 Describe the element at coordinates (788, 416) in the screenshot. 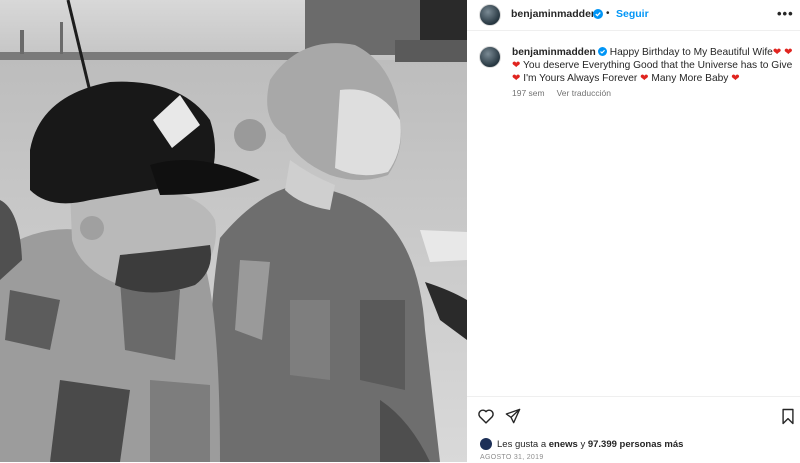

I see `bookmark-icon` at that location.